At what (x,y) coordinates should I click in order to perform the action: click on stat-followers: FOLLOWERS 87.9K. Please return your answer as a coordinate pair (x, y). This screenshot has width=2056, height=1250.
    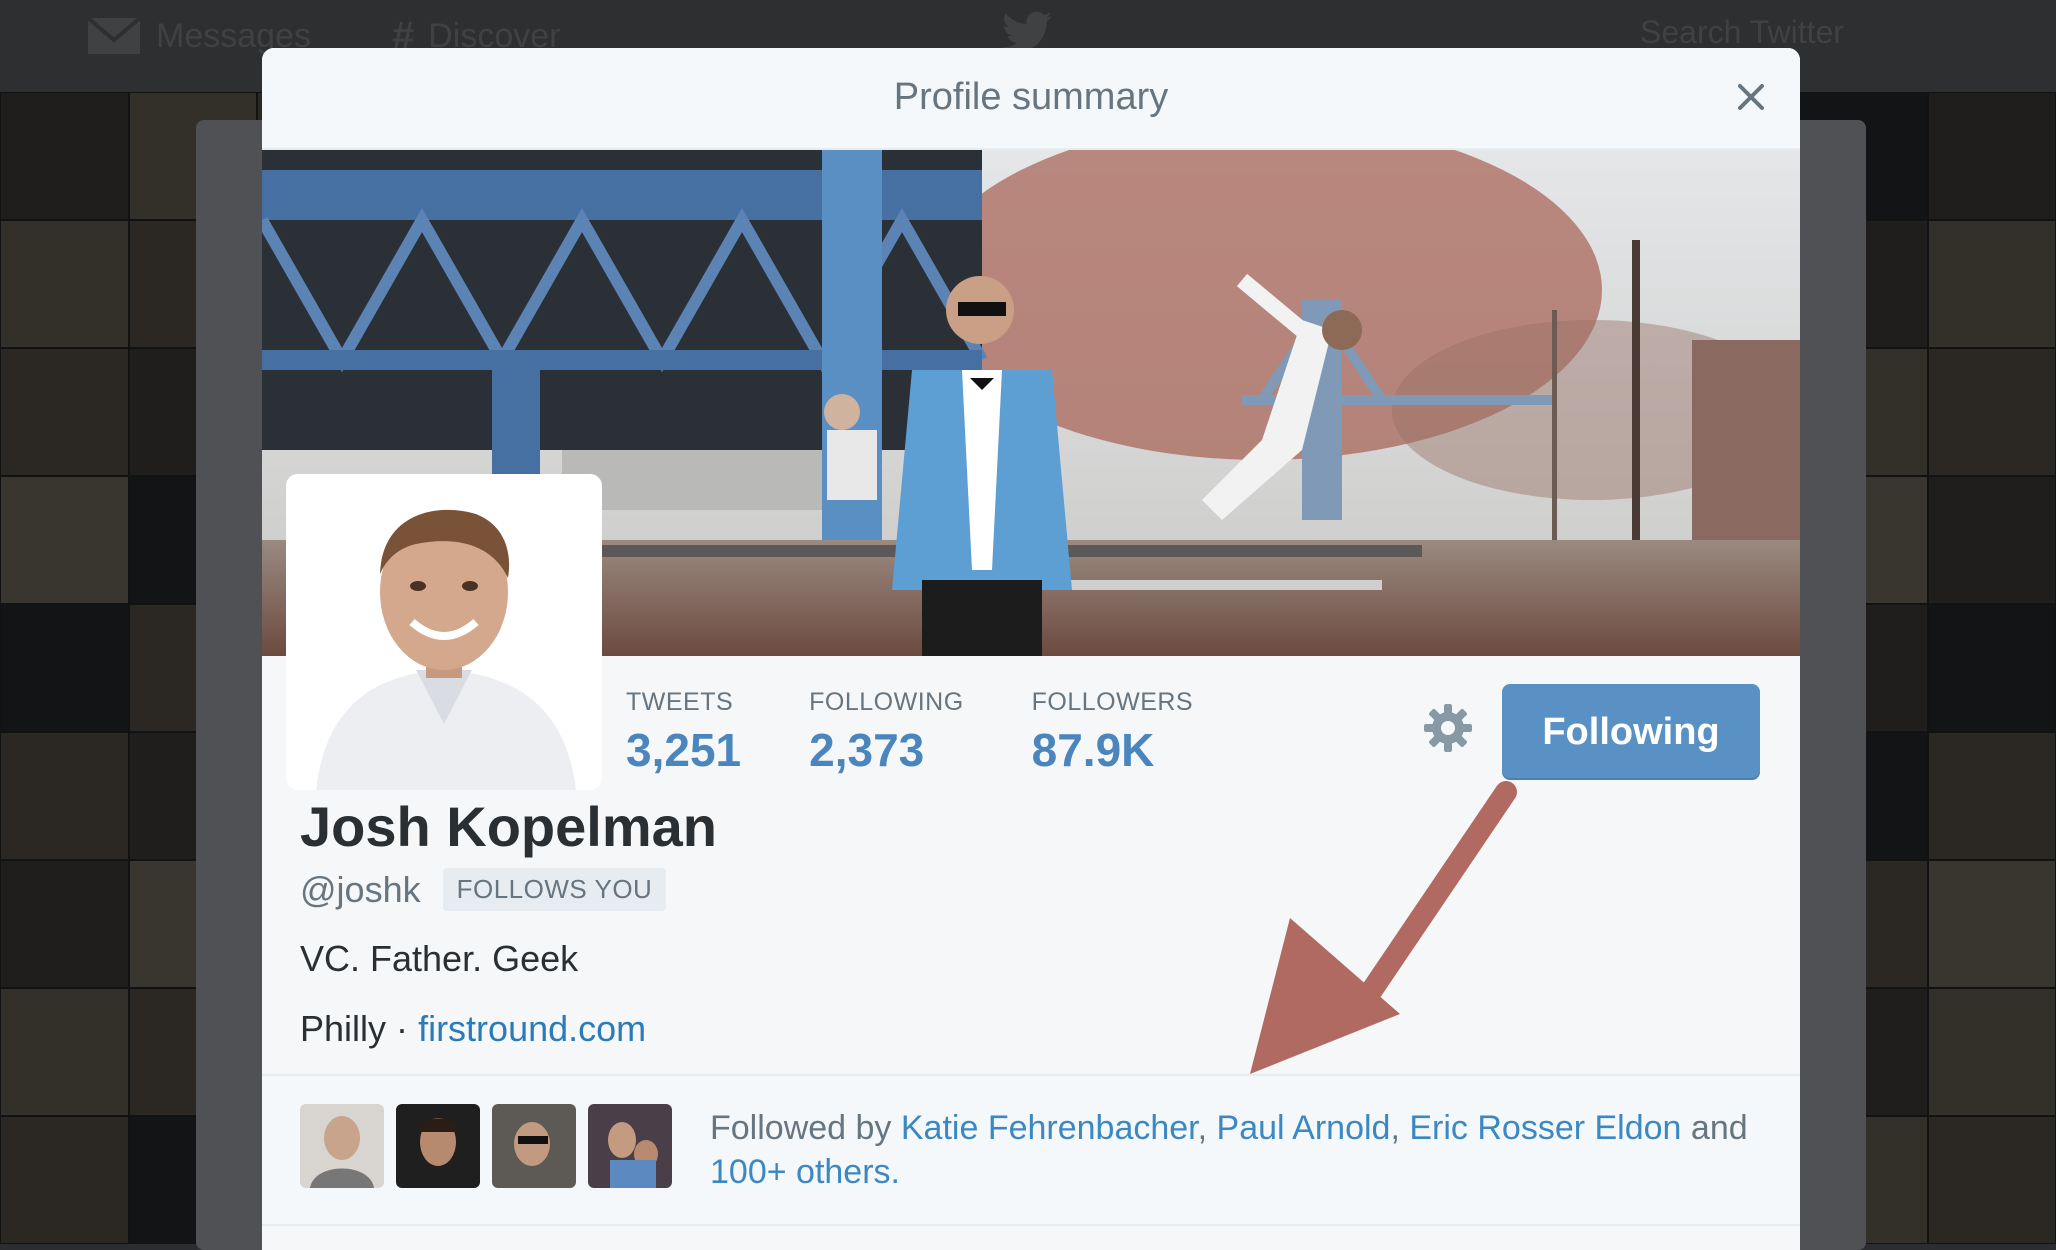
    Looking at the image, I should click on (1112, 732).